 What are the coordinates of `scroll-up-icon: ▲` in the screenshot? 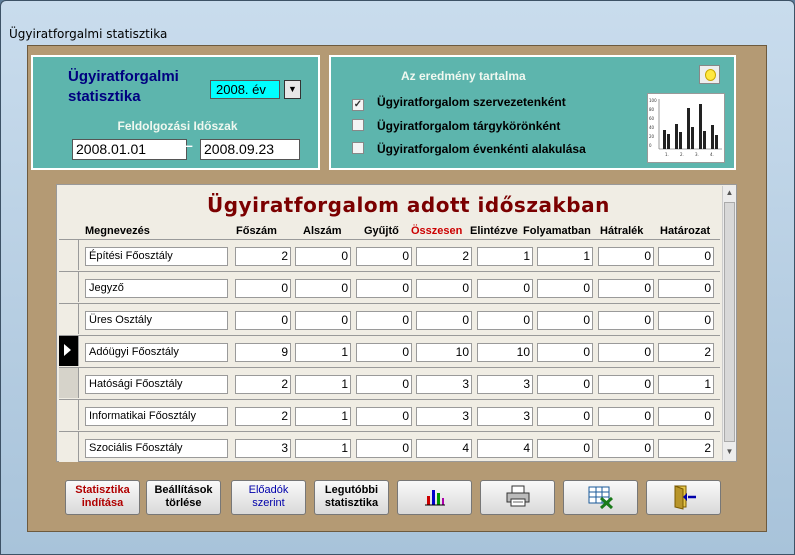 It's located at (729, 193).